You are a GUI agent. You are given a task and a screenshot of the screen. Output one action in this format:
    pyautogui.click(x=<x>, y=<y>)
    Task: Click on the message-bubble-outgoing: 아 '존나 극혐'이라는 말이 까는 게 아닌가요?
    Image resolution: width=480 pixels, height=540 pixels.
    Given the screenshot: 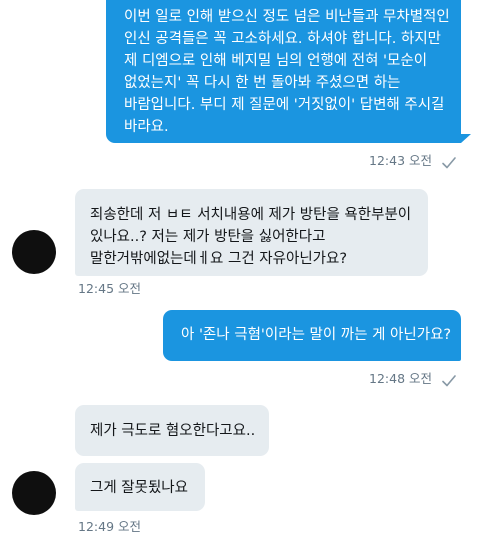 What is the action you would take?
    pyautogui.click(x=312, y=335)
    